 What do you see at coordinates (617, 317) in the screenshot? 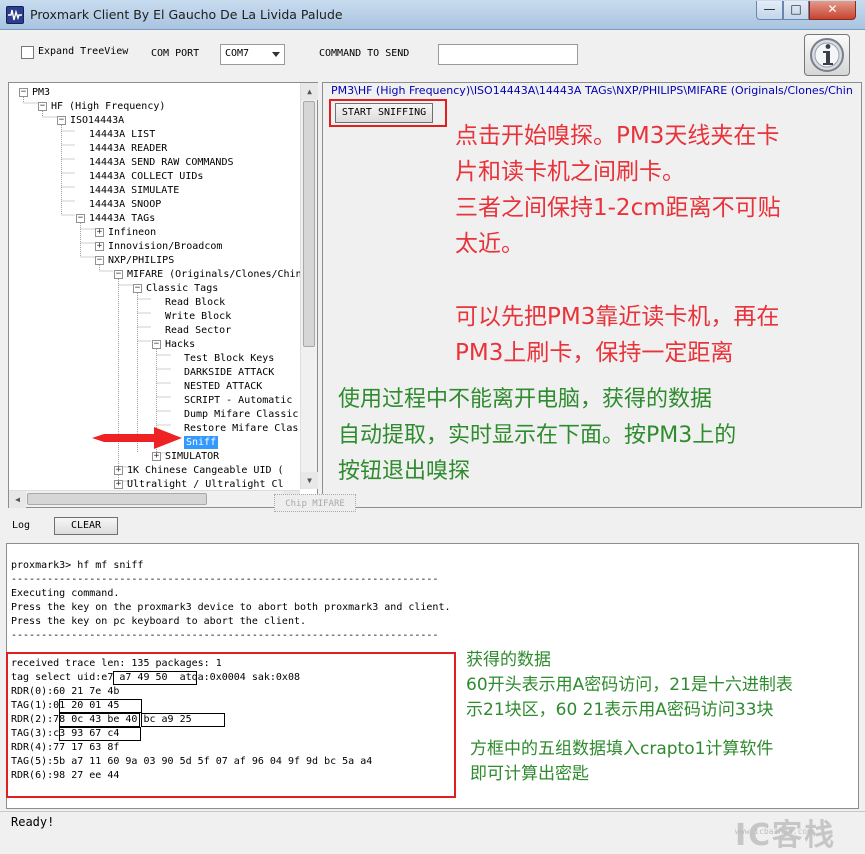
I see `instruction-line: 可以先把PM3靠近读卡机，再在` at bounding box center [617, 317].